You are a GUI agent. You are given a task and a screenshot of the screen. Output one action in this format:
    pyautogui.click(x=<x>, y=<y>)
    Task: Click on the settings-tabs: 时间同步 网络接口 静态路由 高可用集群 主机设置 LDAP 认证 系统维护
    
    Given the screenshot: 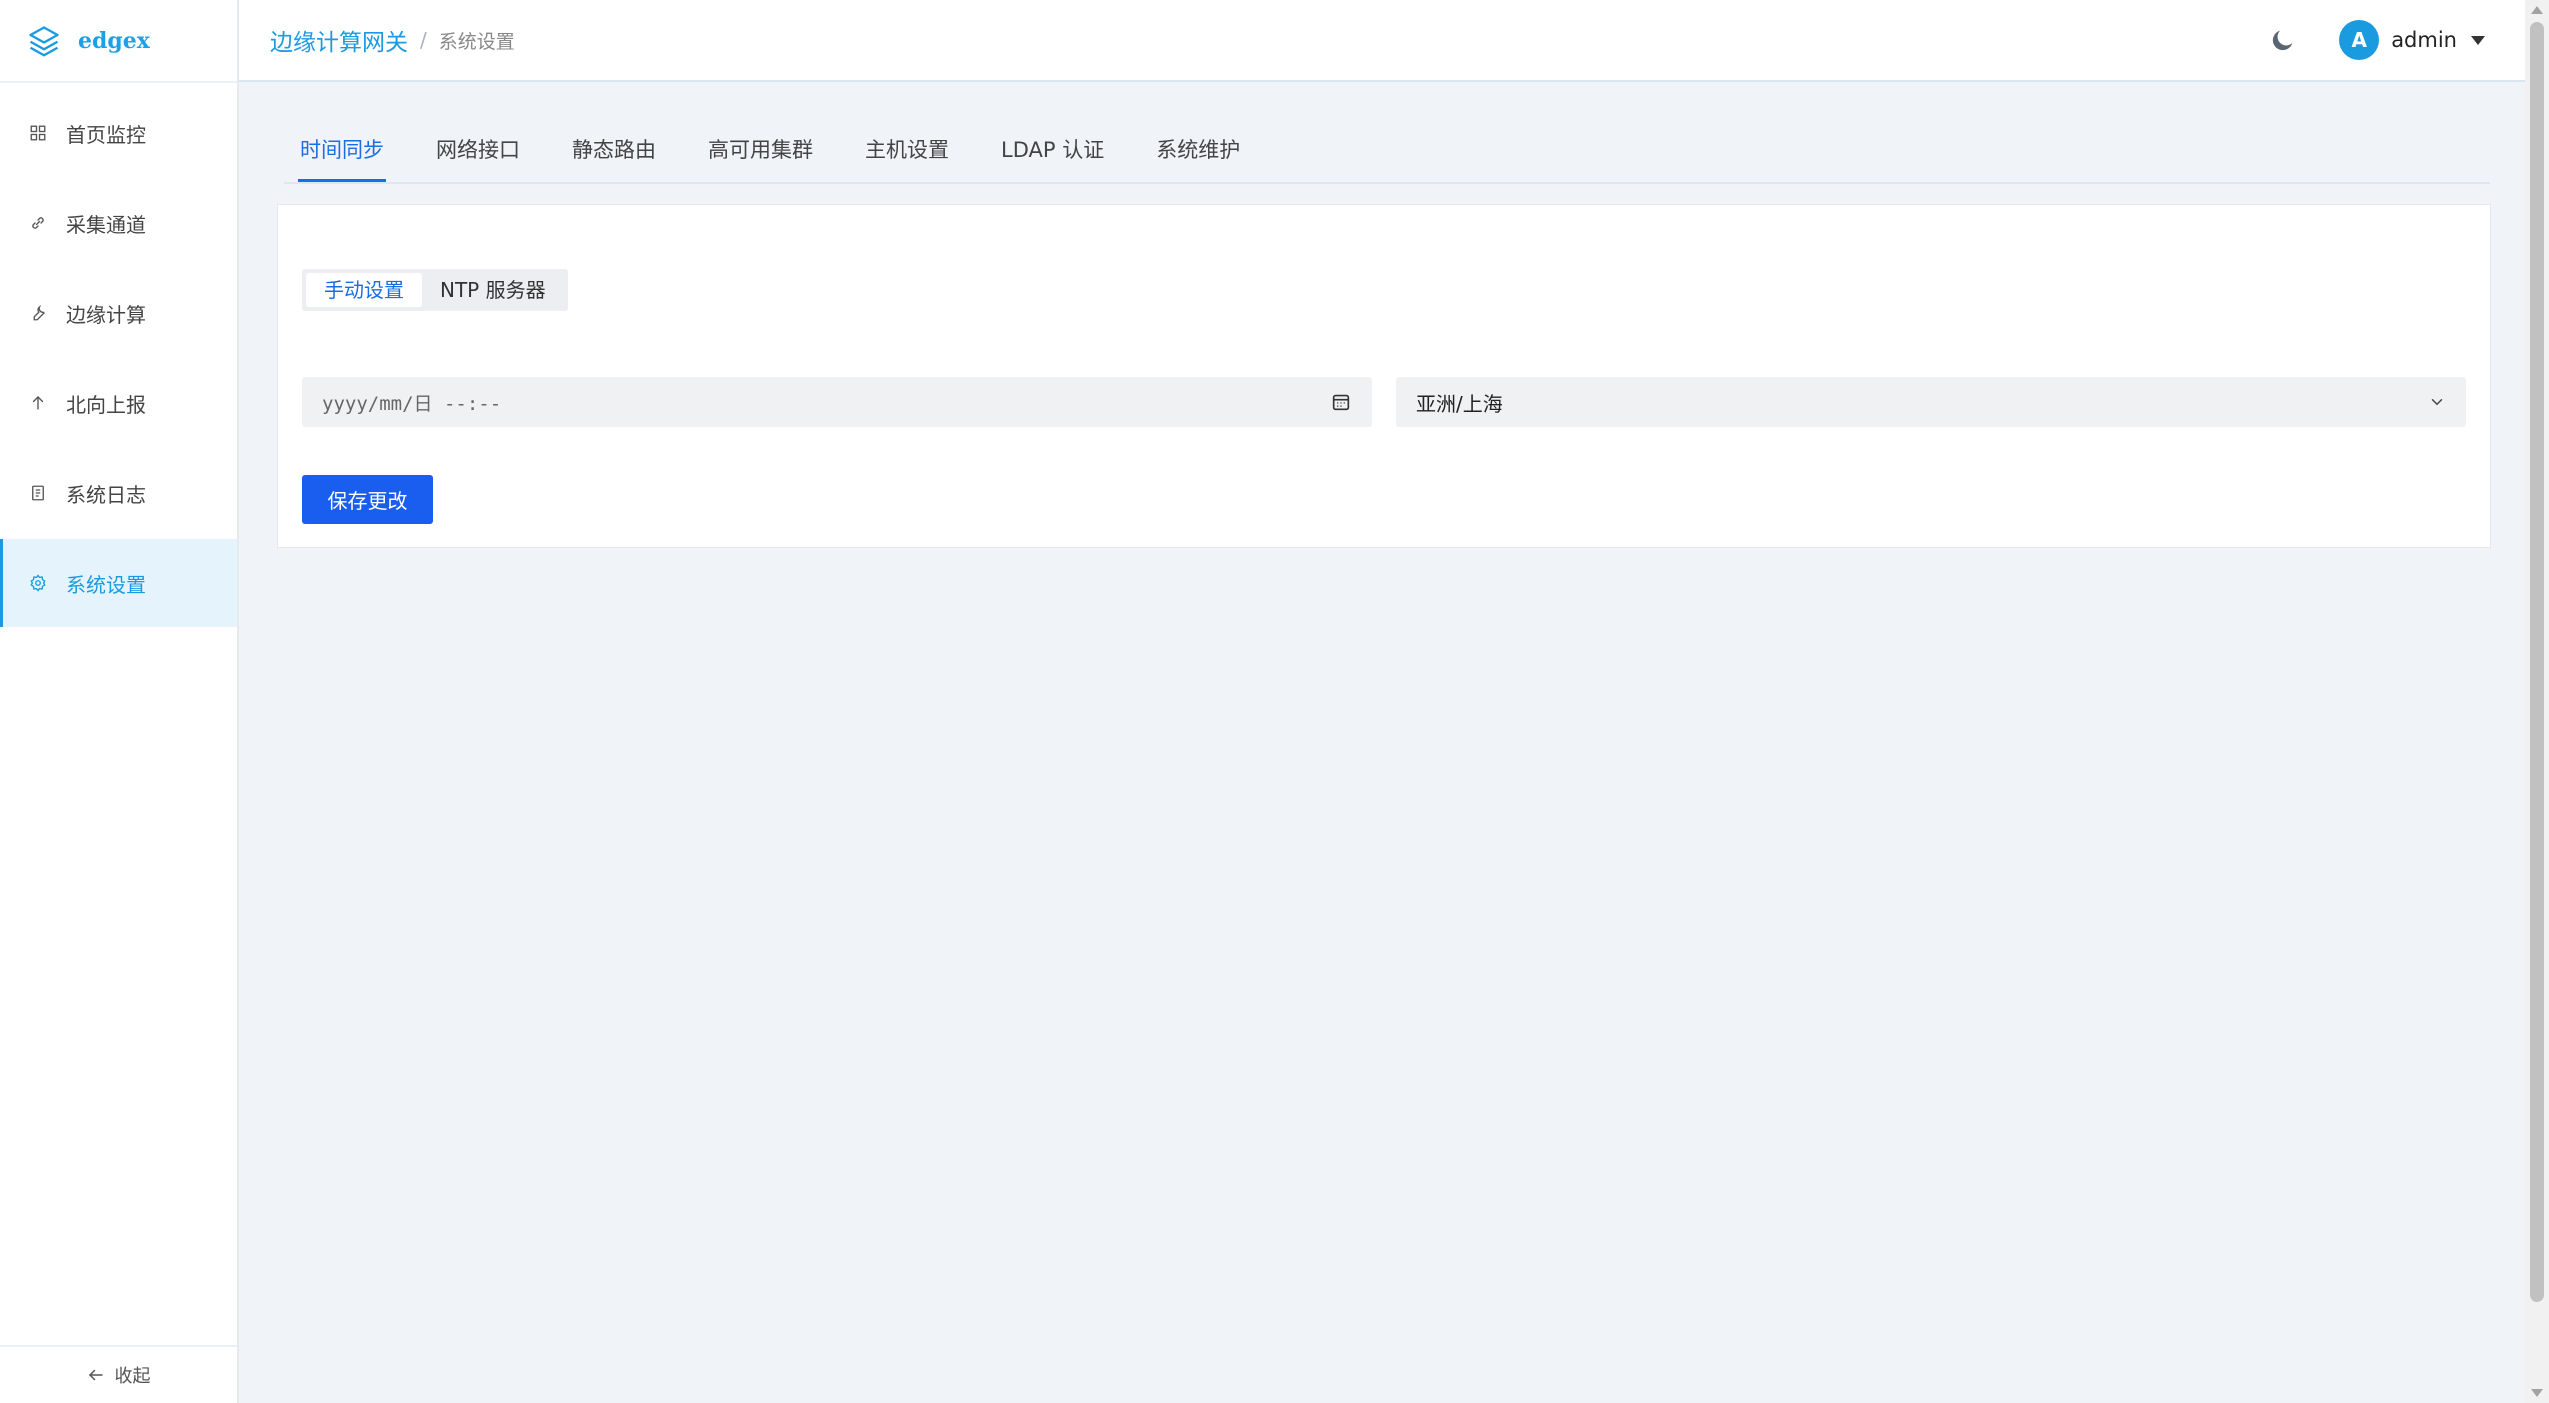 What is the action you would take?
    pyautogui.click(x=1387, y=158)
    